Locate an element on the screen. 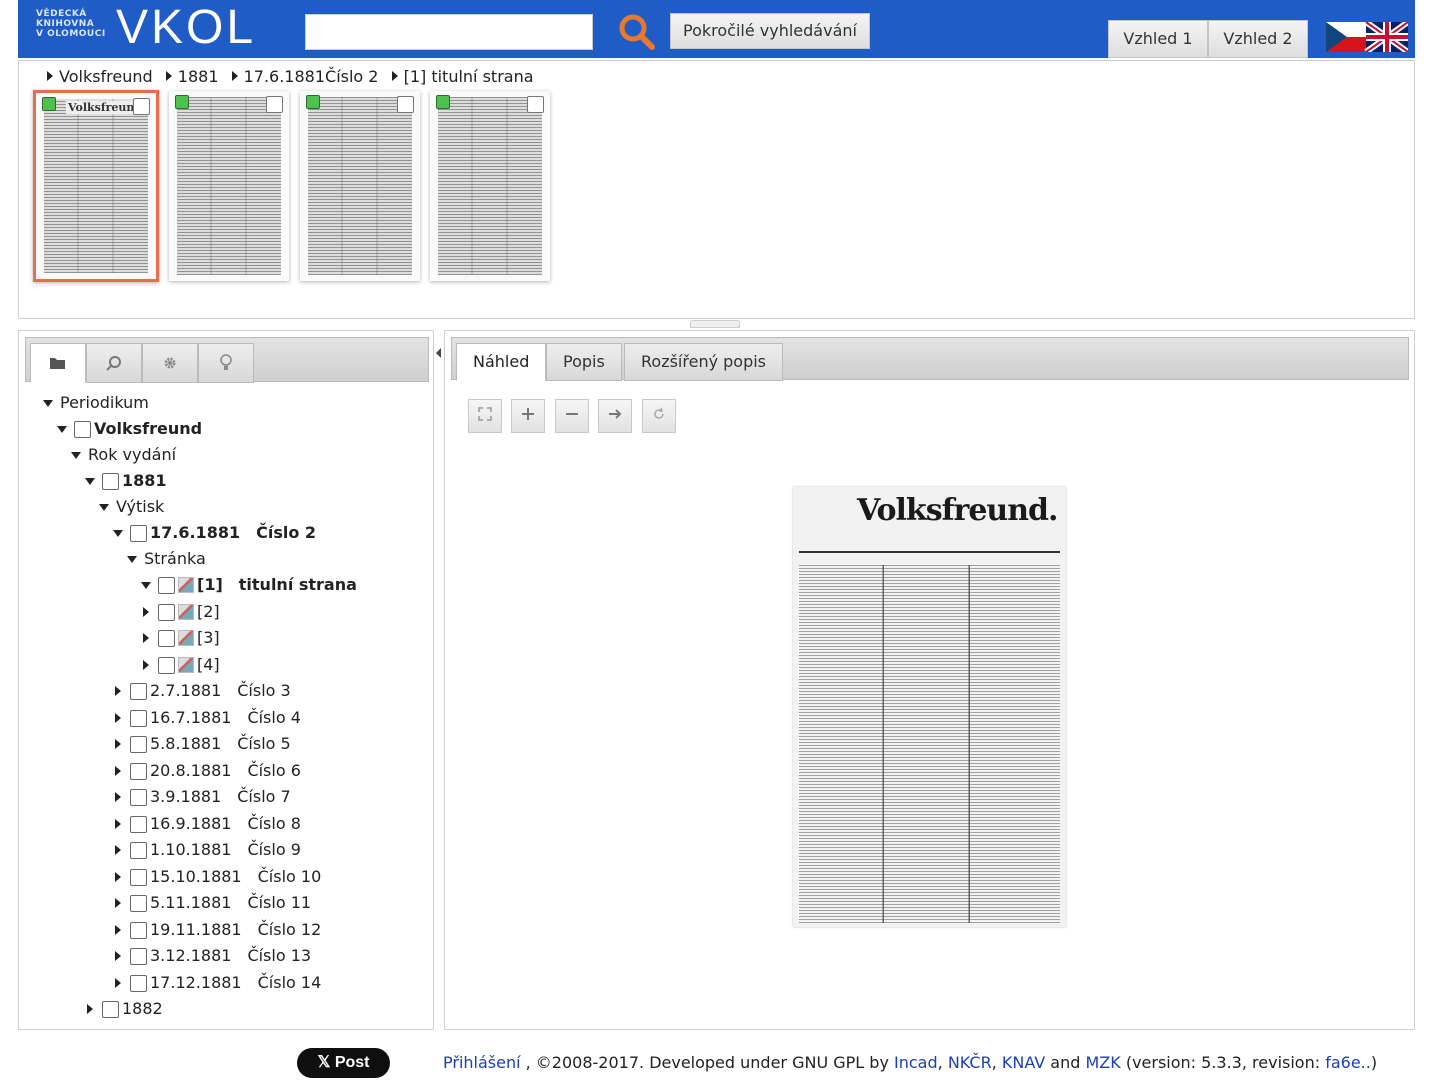 This screenshot has height=1082, width=1440. page-preview-image: Volksfreund. is located at coordinates (929, 707).